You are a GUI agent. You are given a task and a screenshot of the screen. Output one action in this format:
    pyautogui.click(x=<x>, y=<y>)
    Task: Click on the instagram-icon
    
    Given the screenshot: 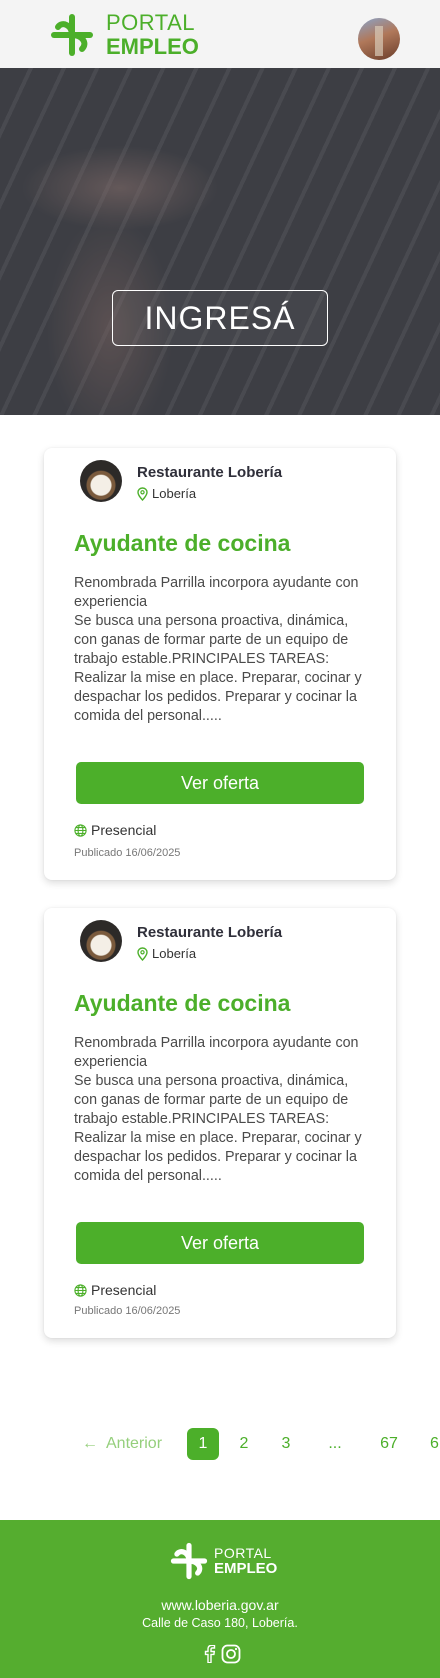 What is the action you would take?
    pyautogui.click(x=231, y=1654)
    